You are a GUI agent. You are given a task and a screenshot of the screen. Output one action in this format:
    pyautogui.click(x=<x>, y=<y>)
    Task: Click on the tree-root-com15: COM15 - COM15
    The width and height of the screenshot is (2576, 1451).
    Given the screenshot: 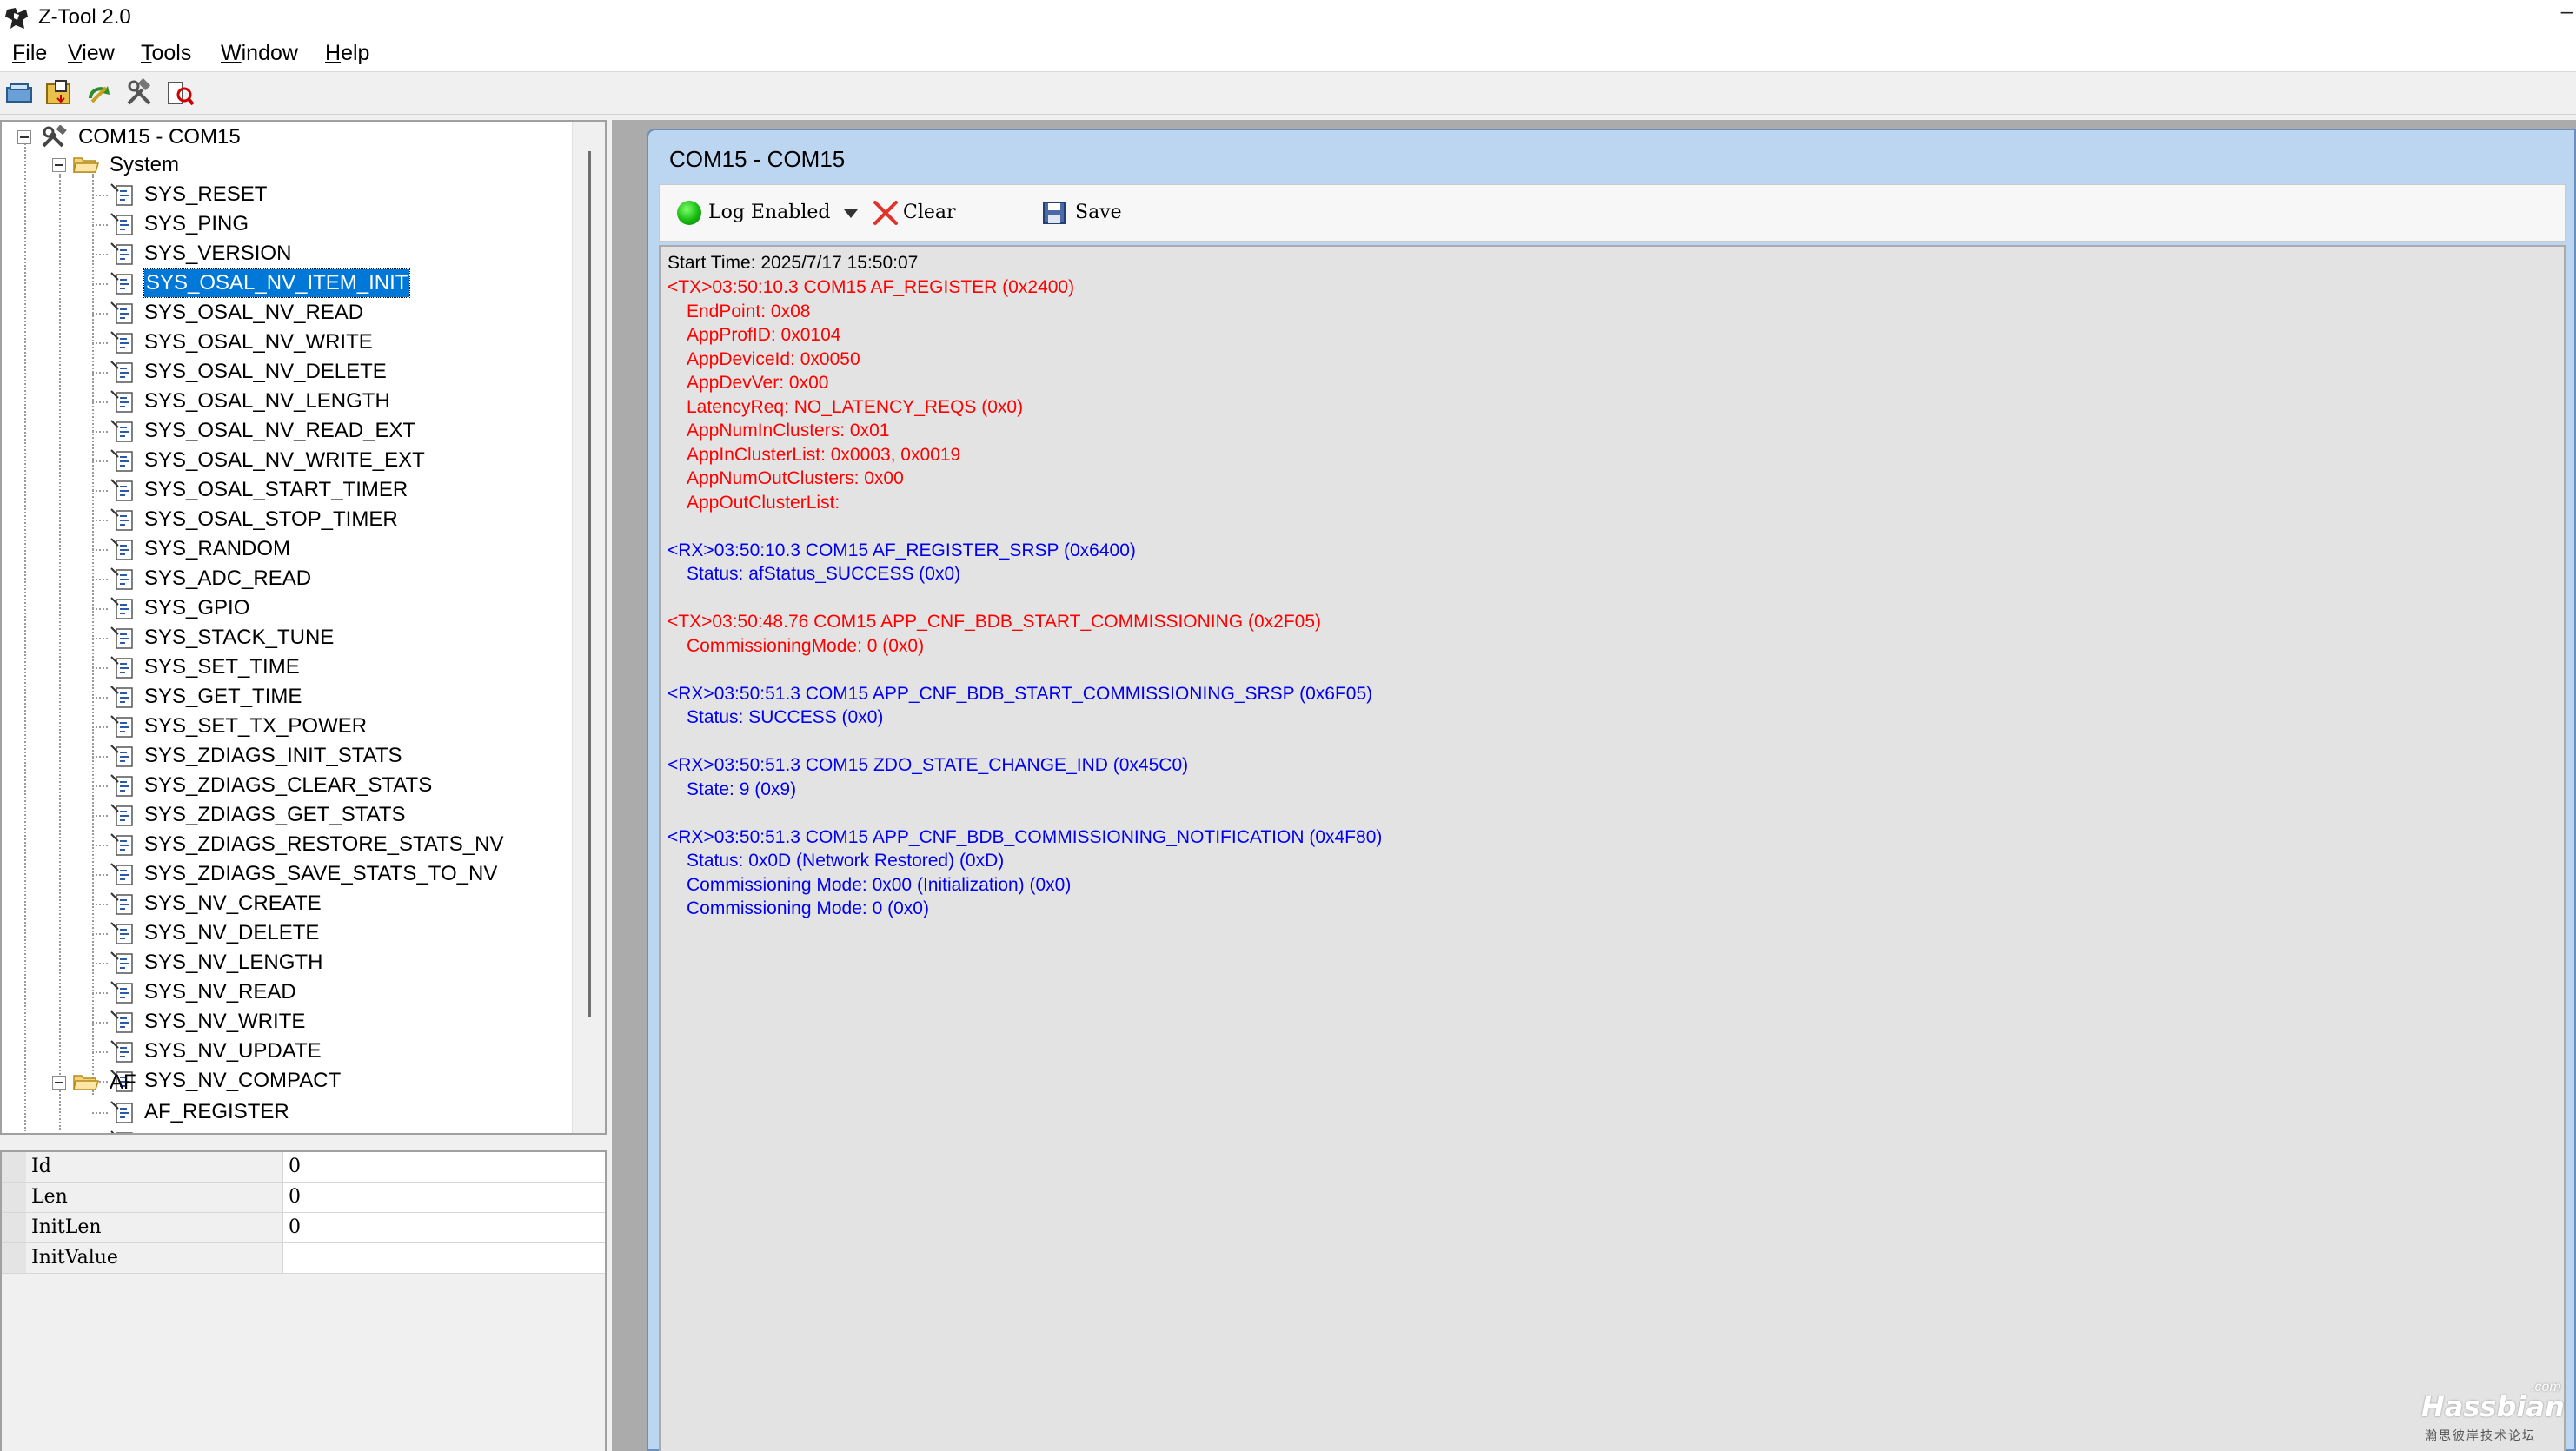 What is the action you would take?
    pyautogui.click(x=172, y=137)
    